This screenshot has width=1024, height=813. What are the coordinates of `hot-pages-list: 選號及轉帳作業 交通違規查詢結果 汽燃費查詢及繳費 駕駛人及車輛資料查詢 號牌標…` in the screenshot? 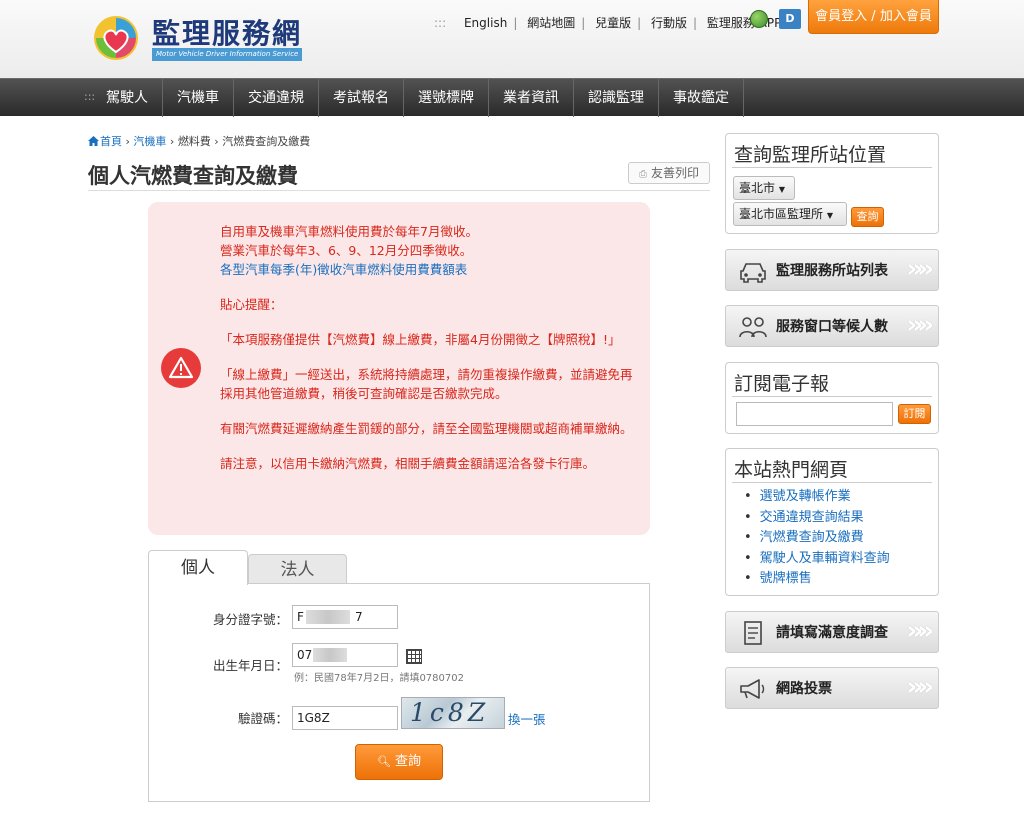 It's located at (817, 538).